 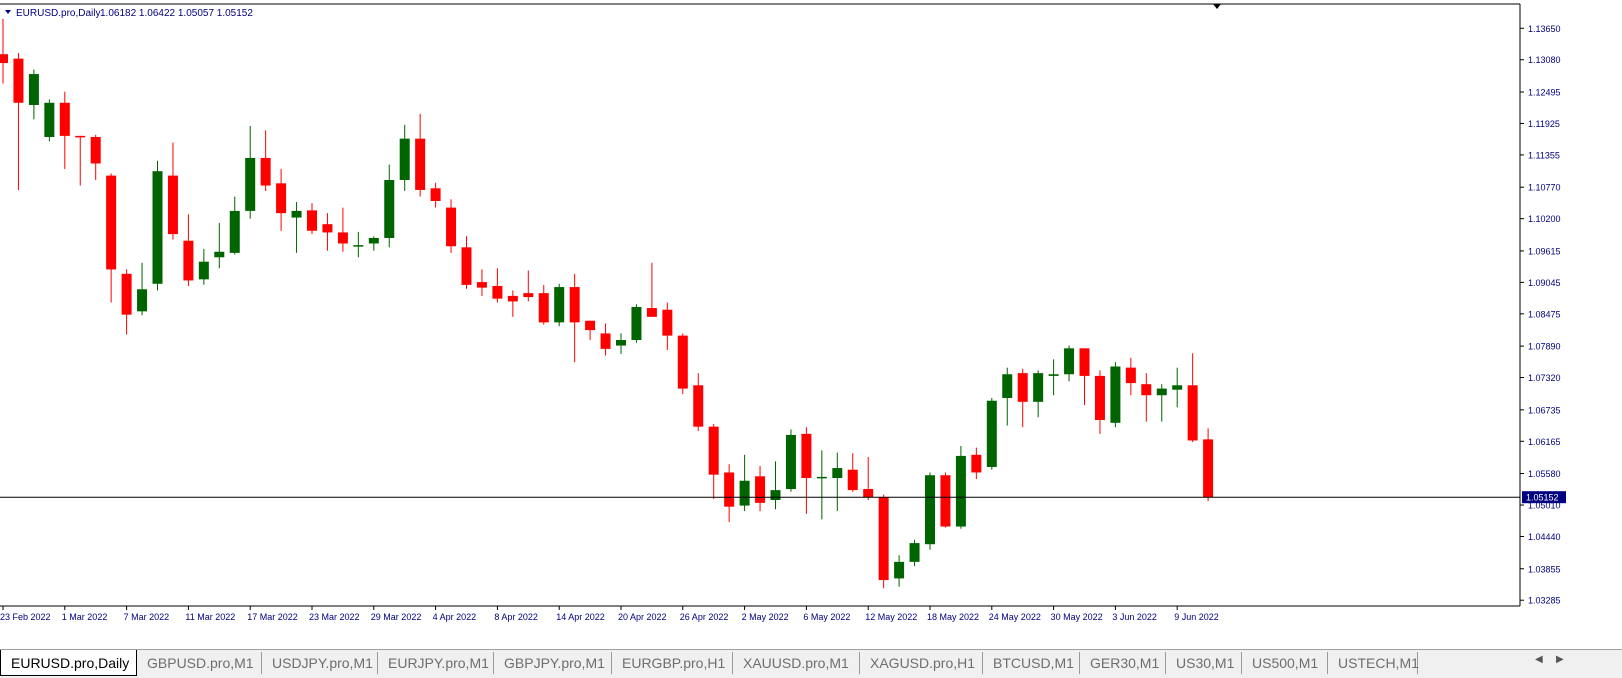 What do you see at coordinates (1031, 663) in the screenshot?
I see `chart-tab: BTCUSD,M1` at bounding box center [1031, 663].